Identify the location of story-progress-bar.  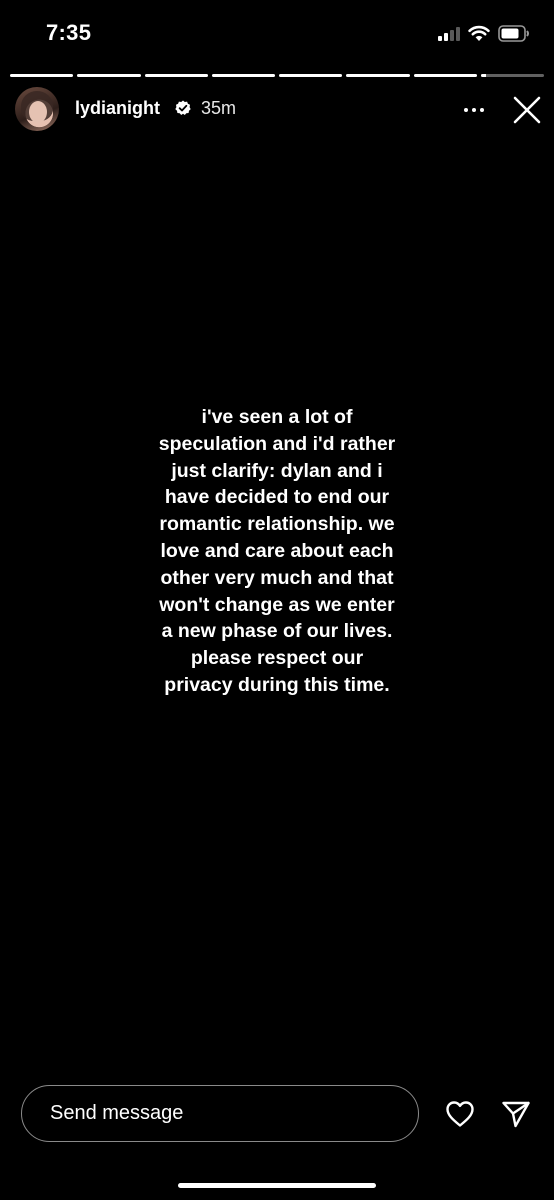
(277, 75).